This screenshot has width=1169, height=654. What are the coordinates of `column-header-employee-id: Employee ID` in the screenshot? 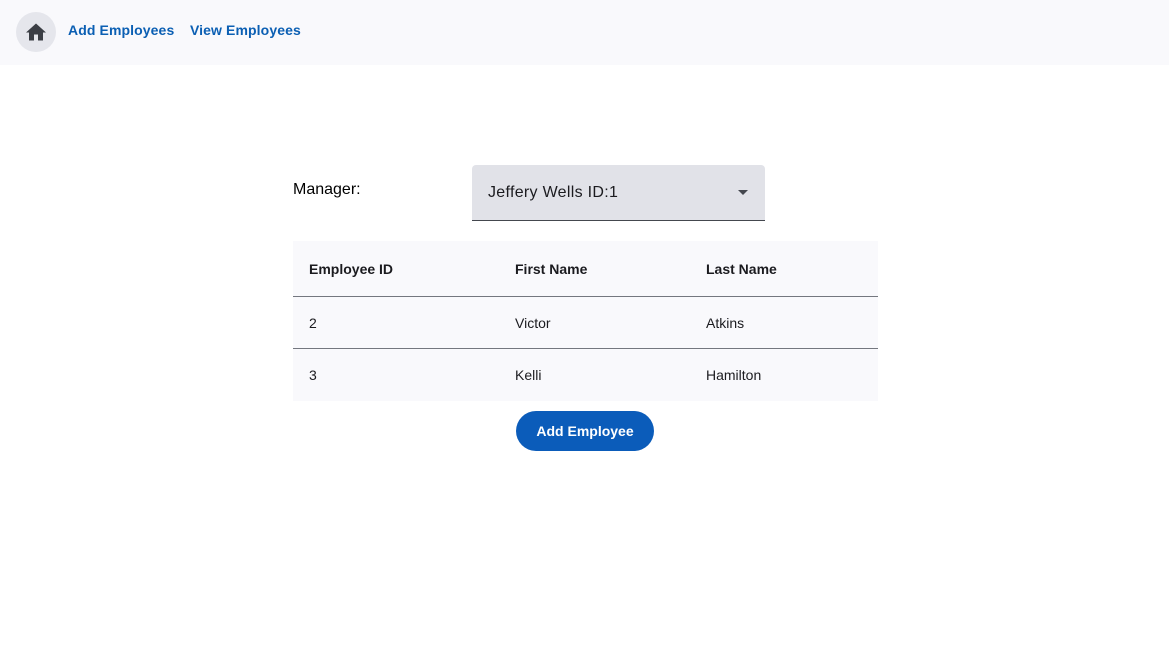 It's located at (351, 269).